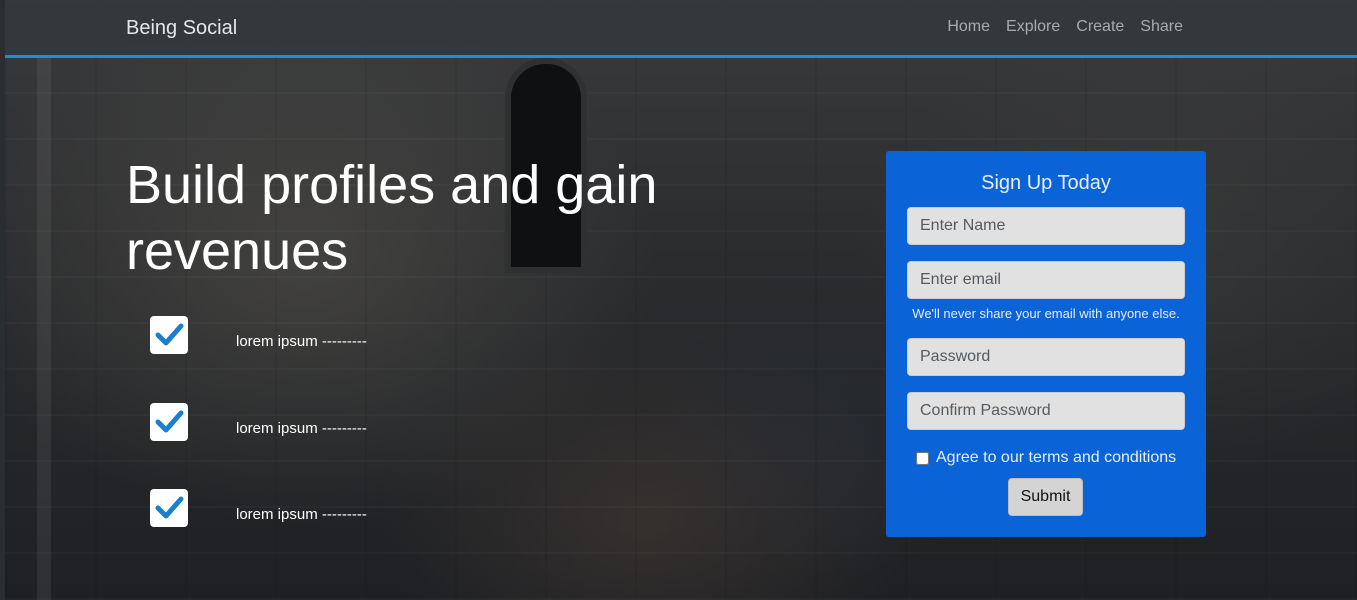 This screenshot has height=600, width=1357. I want to click on terms-checkbox, so click(922, 458).